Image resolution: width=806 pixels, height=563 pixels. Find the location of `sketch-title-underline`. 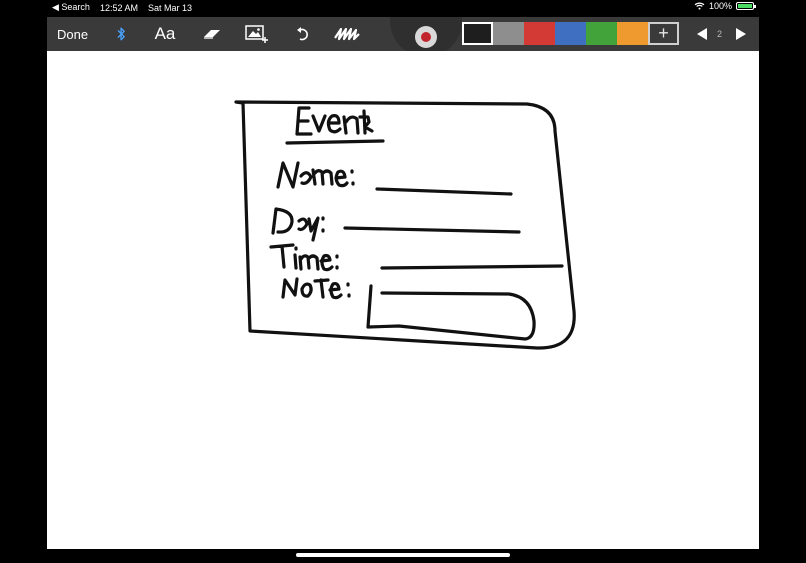

sketch-title-underline is located at coordinates (335, 142).